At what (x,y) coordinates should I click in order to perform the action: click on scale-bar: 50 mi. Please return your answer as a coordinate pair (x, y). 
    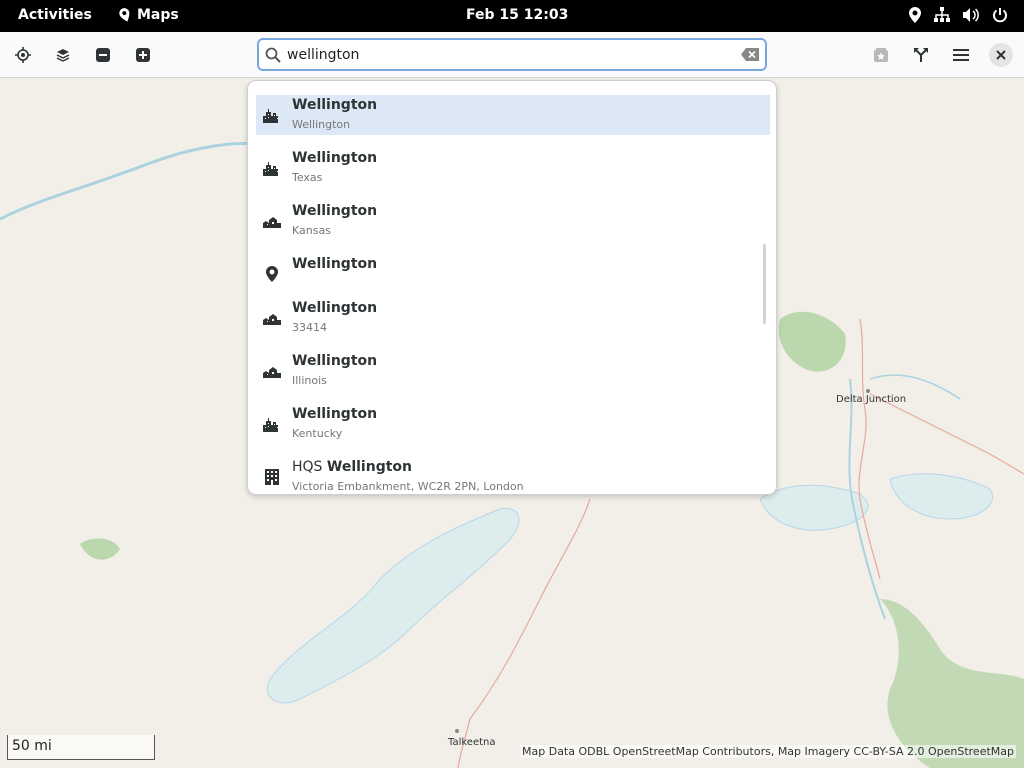
    Looking at the image, I should click on (81, 747).